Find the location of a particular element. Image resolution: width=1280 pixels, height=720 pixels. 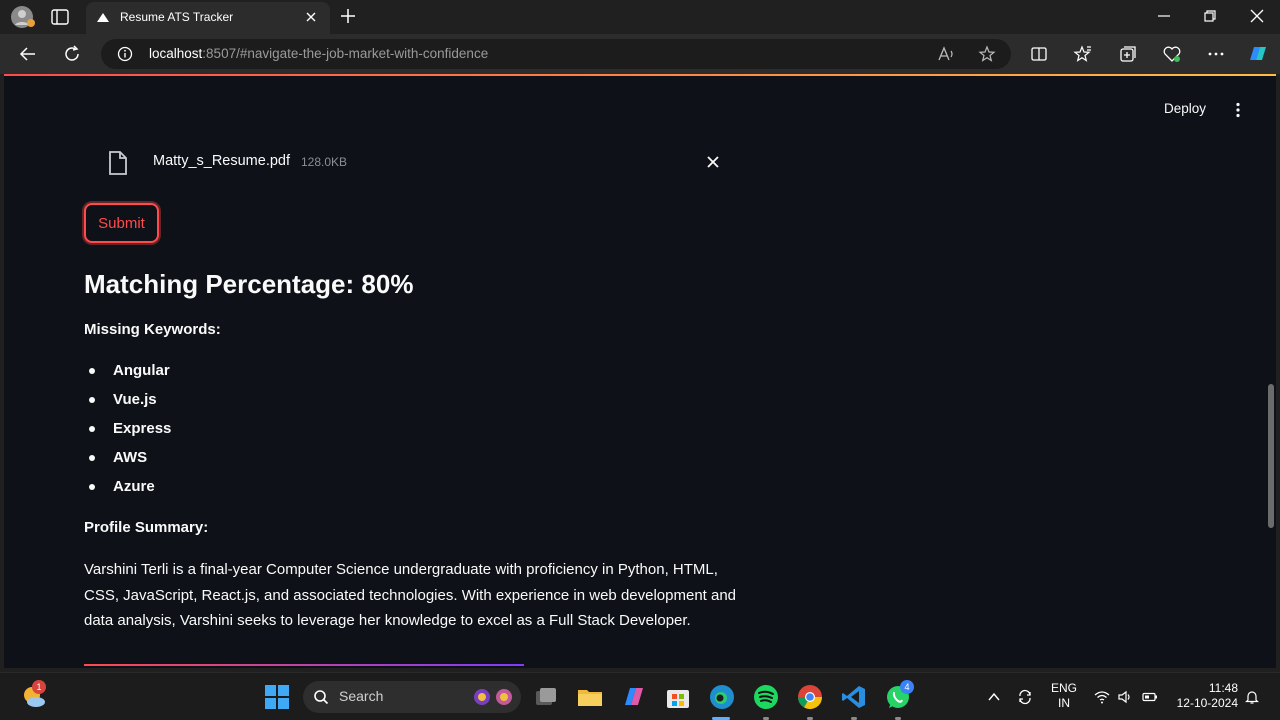

search-placeholder: Search is located at coordinates (361, 696).